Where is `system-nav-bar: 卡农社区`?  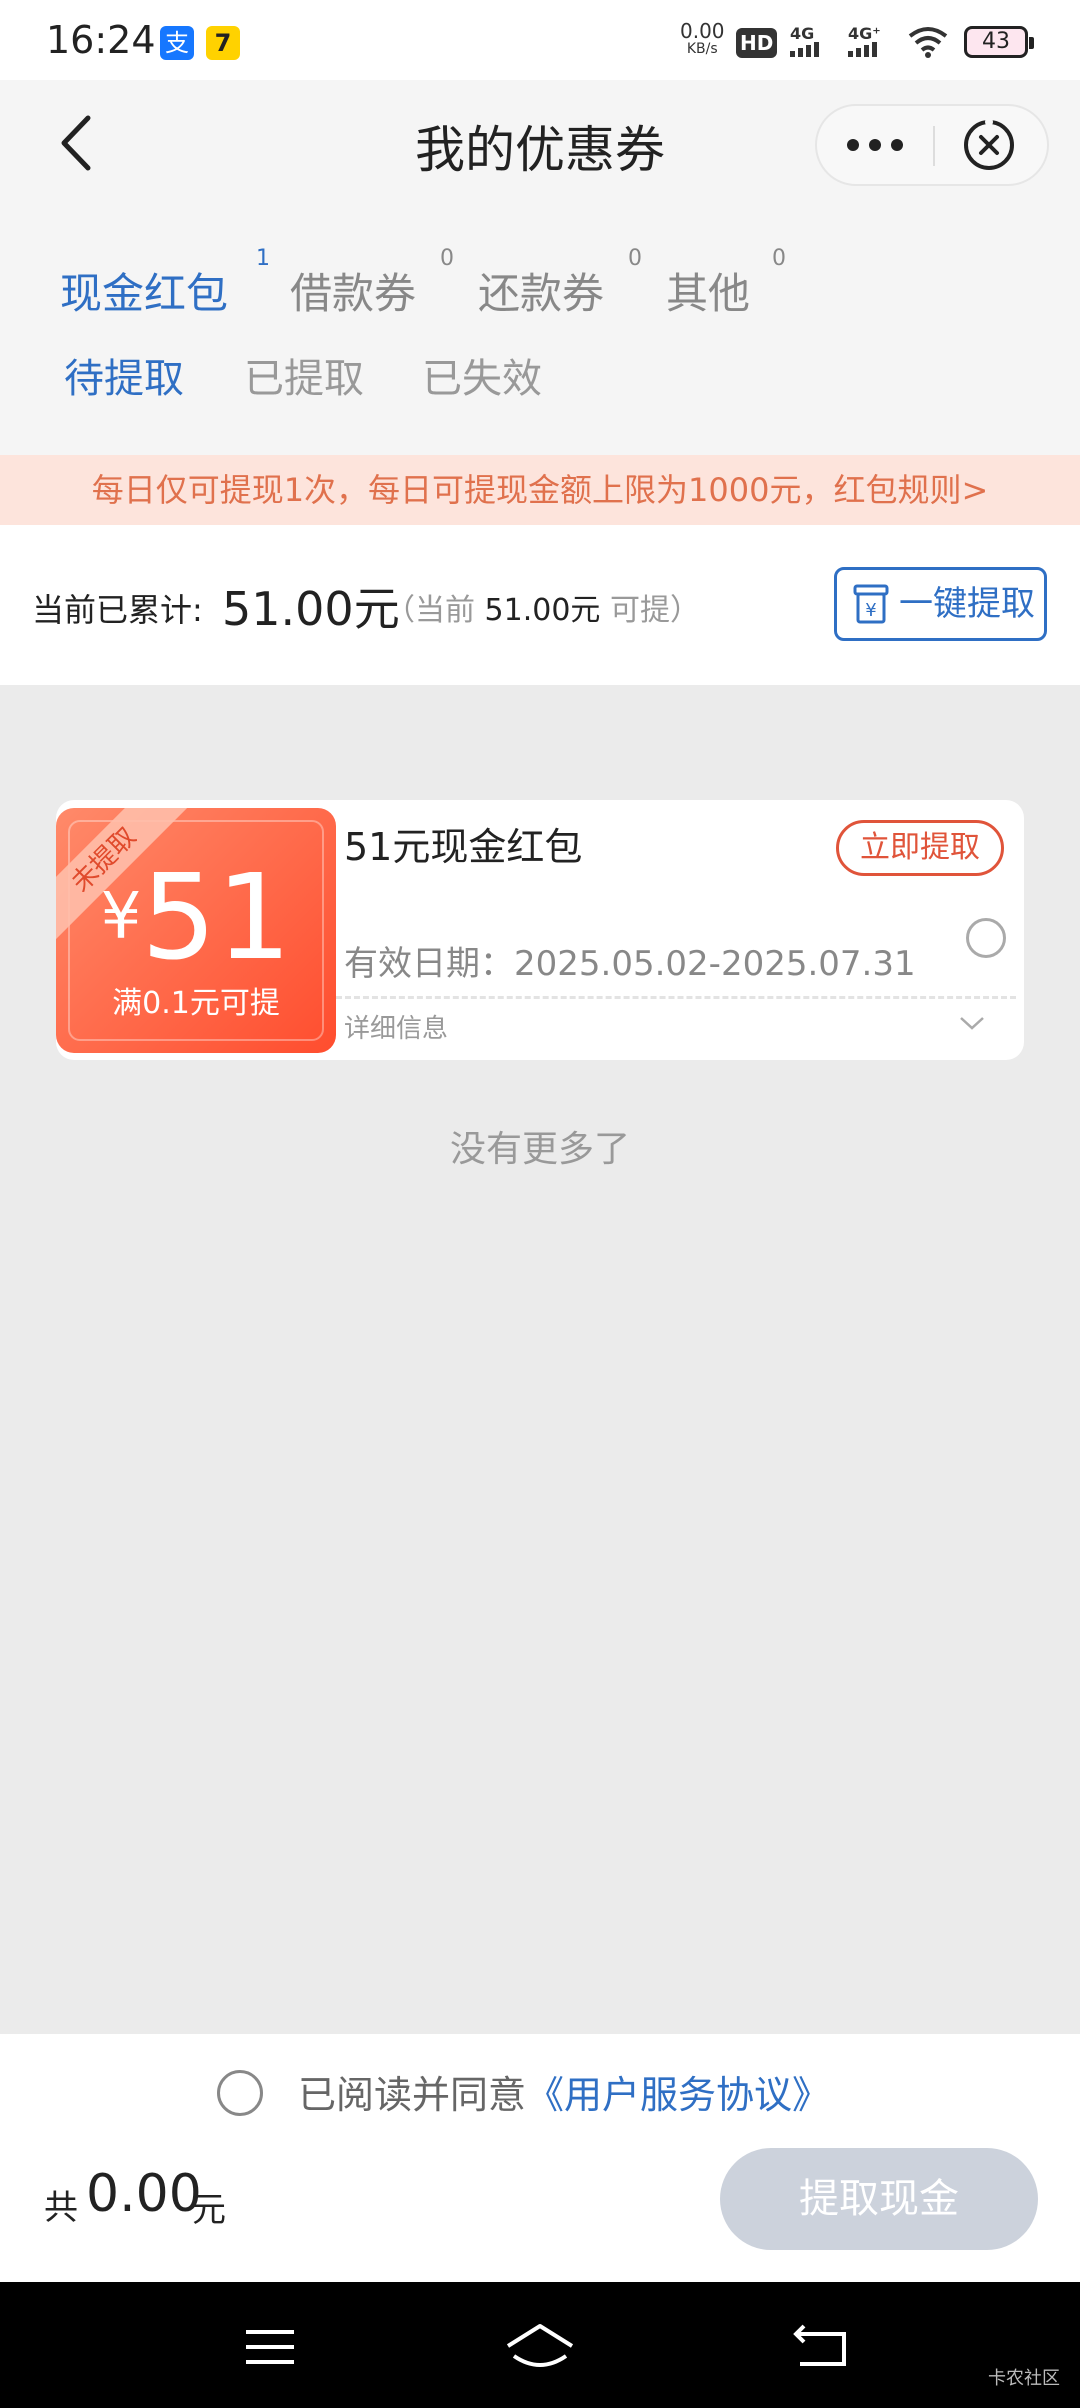 system-nav-bar: 卡农社区 is located at coordinates (540, 2345).